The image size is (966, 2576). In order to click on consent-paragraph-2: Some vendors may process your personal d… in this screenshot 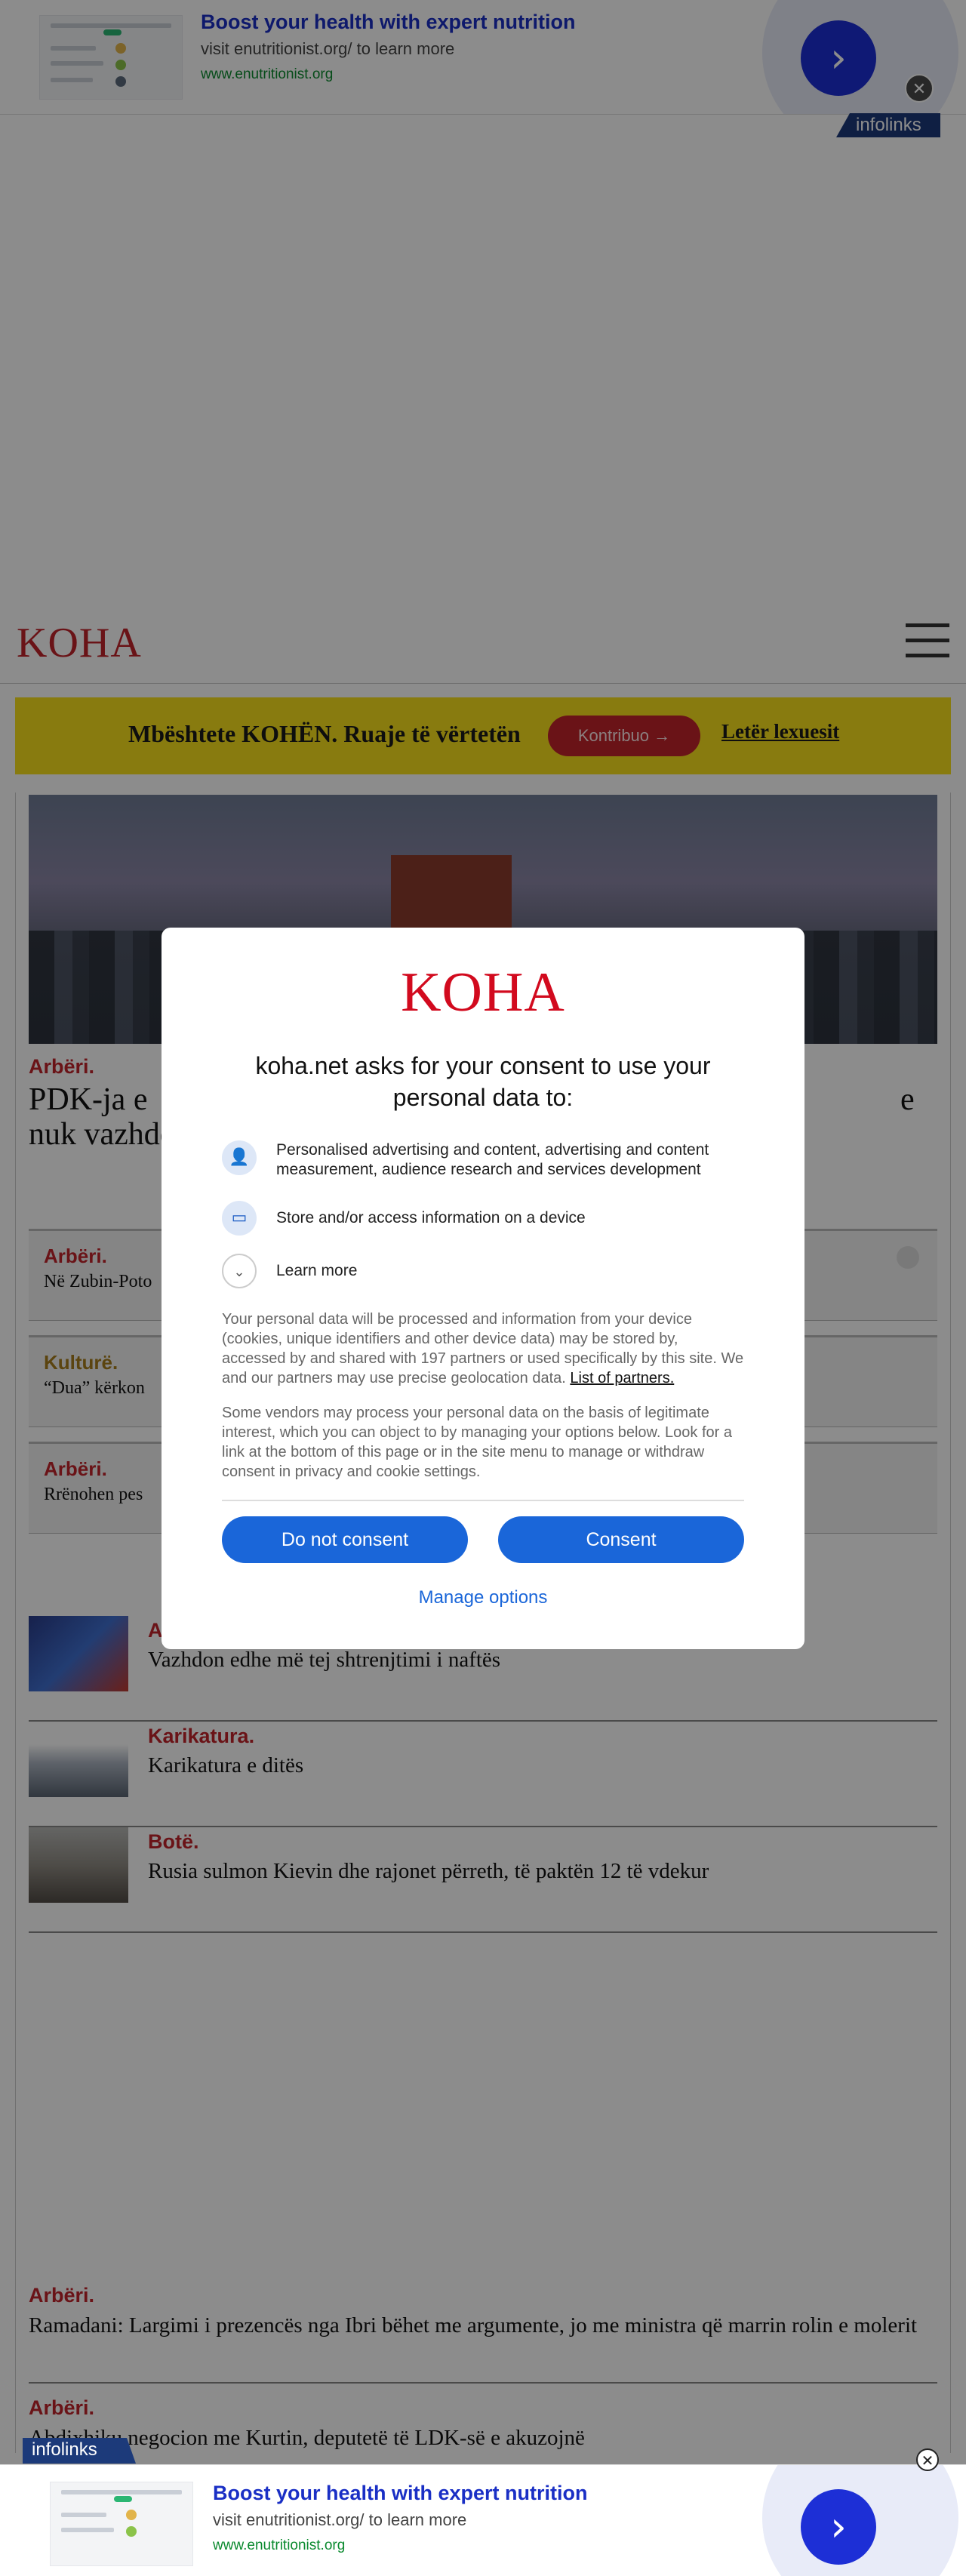, I will do `click(477, 1442)`.